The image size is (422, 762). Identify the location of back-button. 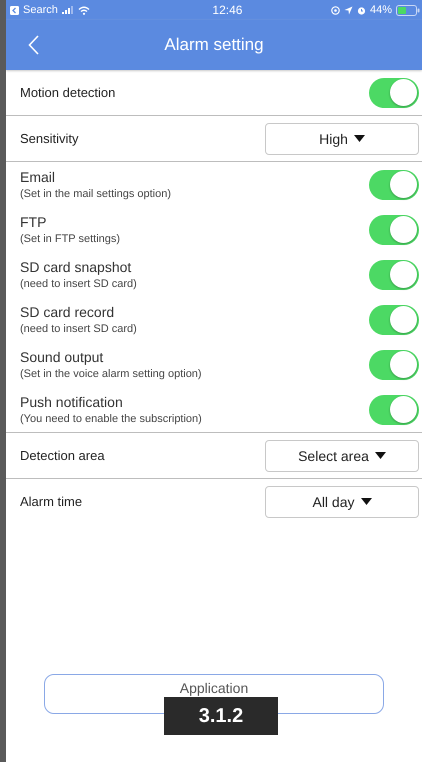
(33, 45).